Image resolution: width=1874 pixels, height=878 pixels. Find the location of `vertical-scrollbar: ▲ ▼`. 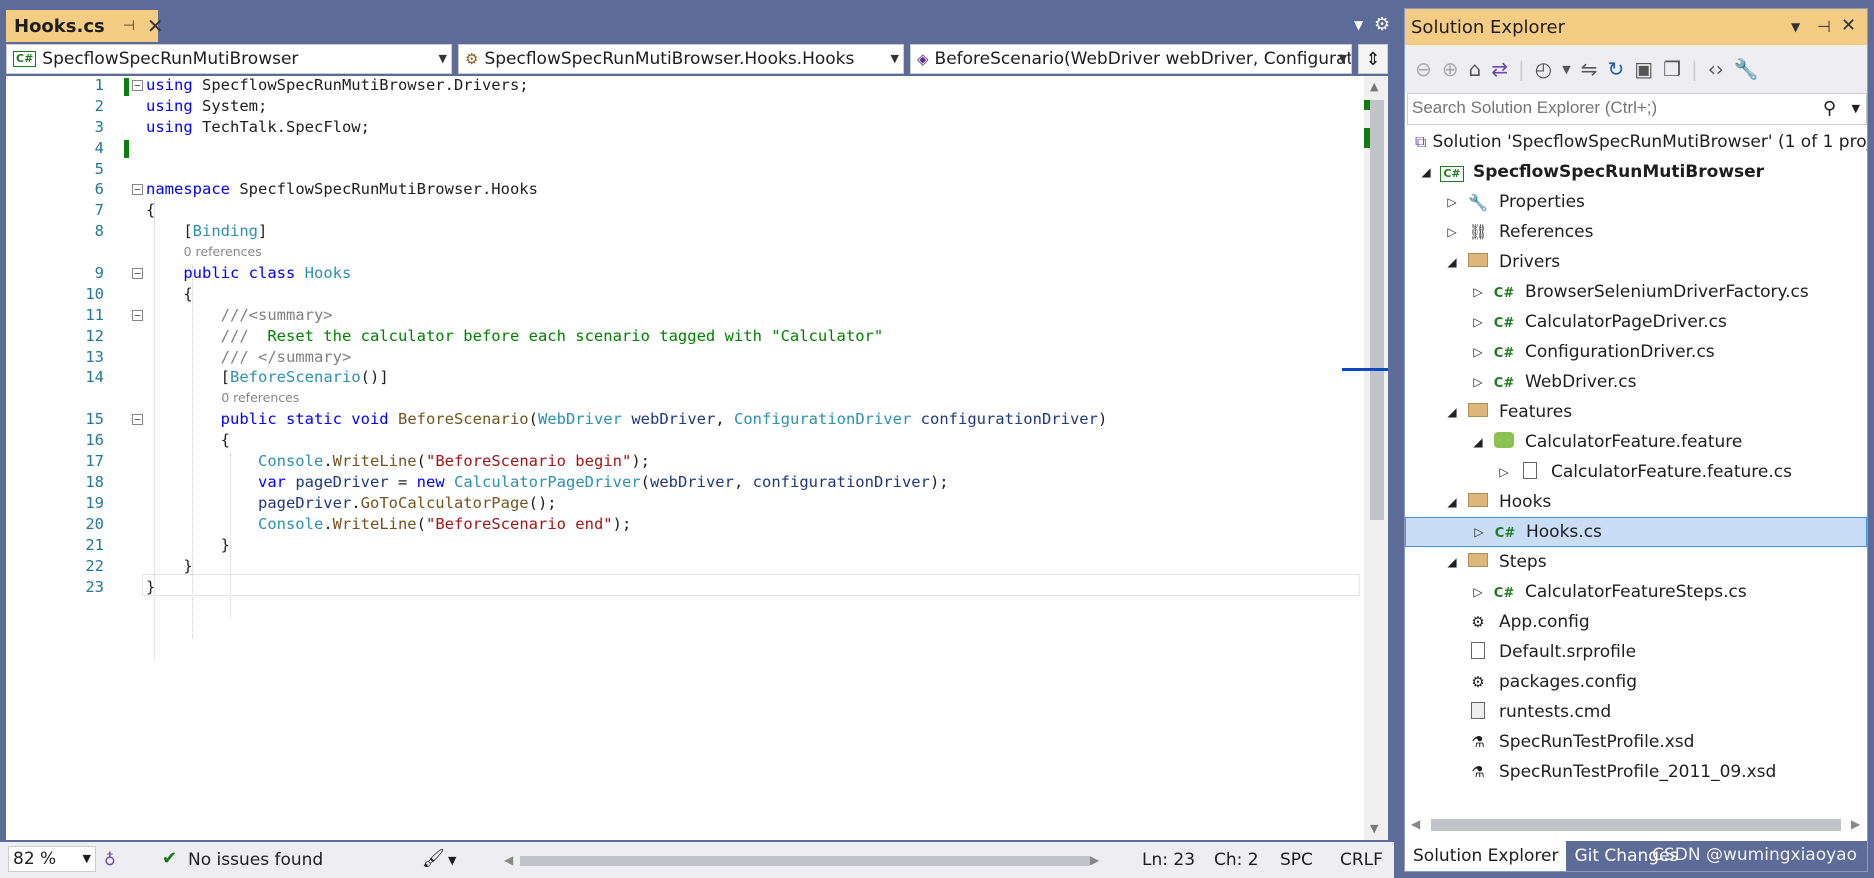

vertical-scrollbar: ▲ ▼ is located at coordinates (1365, 458).